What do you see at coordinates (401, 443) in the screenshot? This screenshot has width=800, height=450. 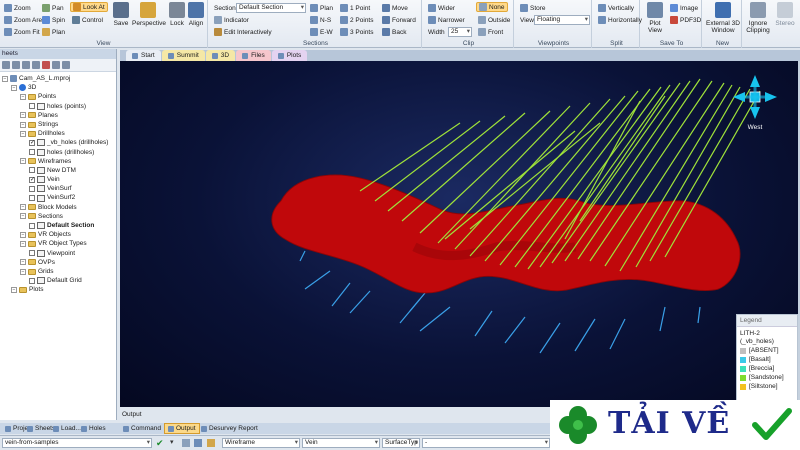 I see `attribute-select: SurfaceTyp` at bounding box center [401, 443].